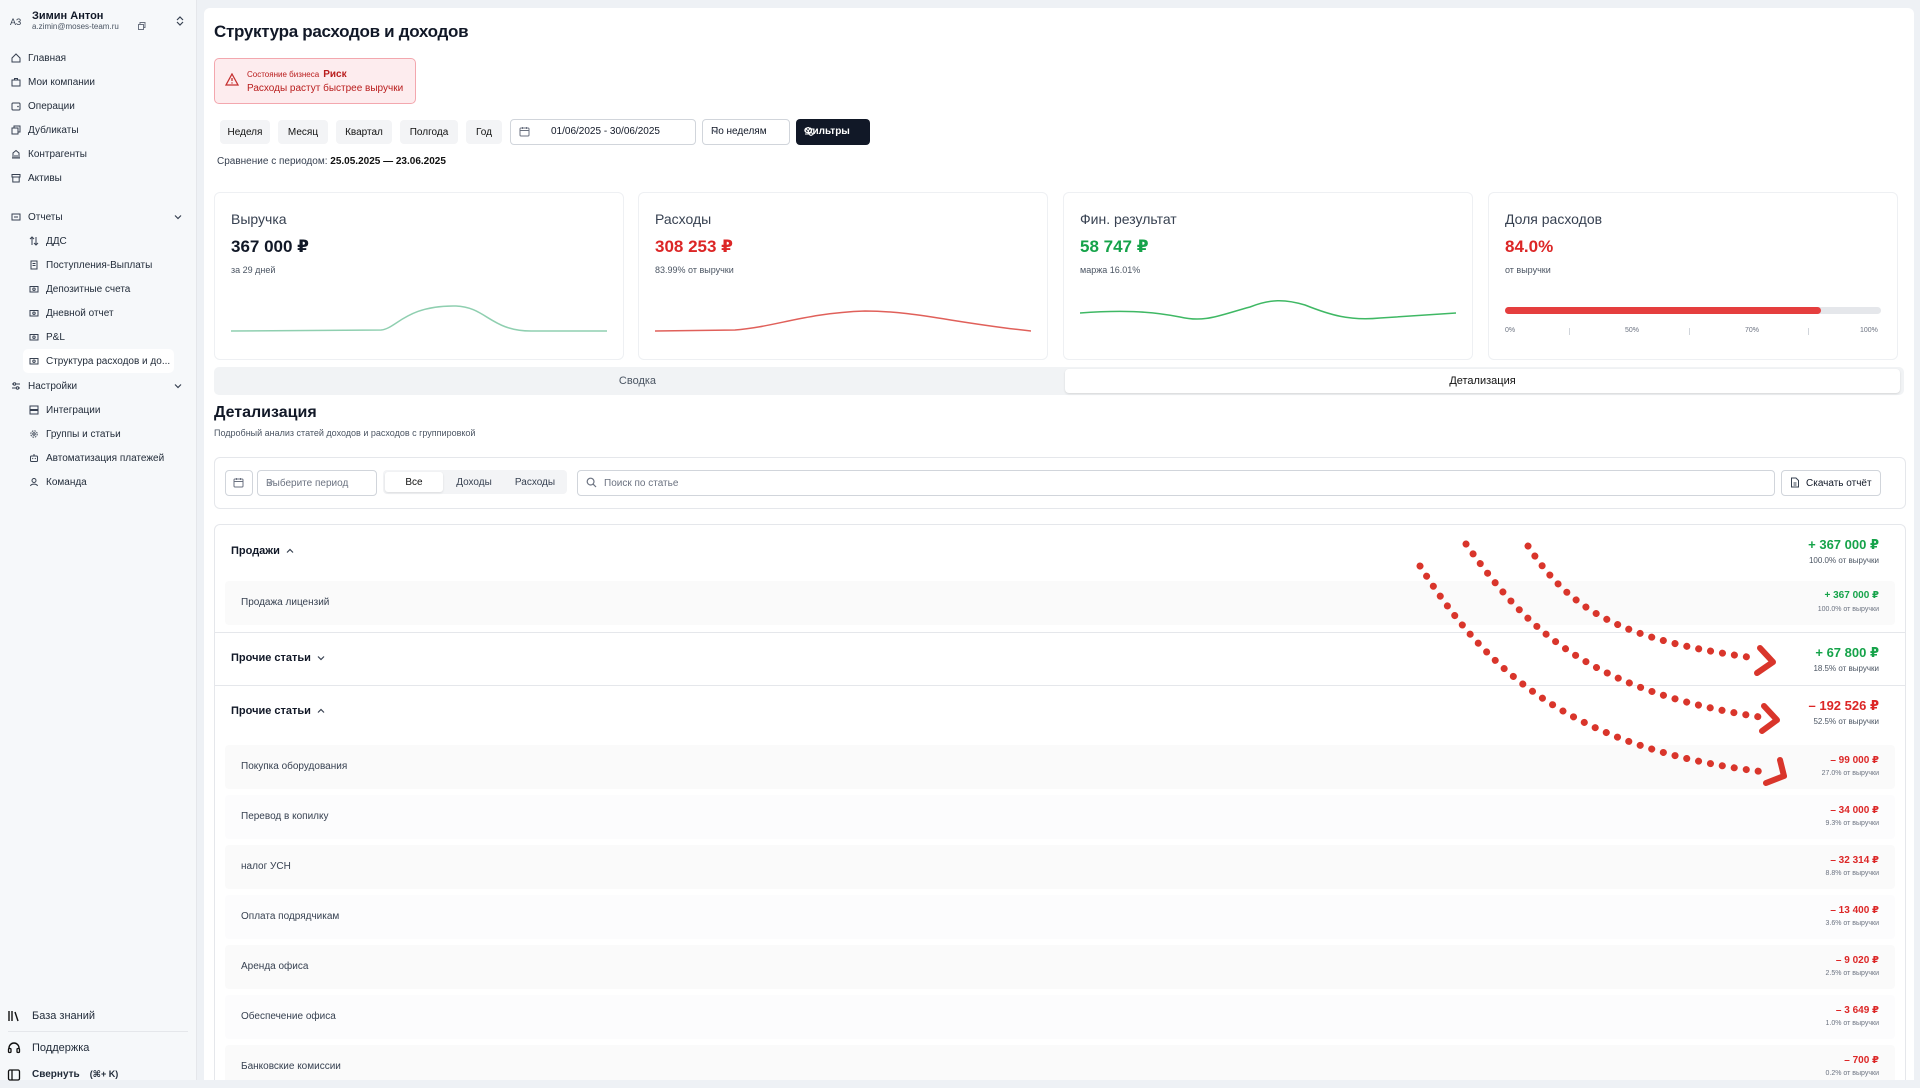 The width and height of the screenshot is (1920, 1088). I want to click on kpi-title: Фин. результат, so click(1128, 219).